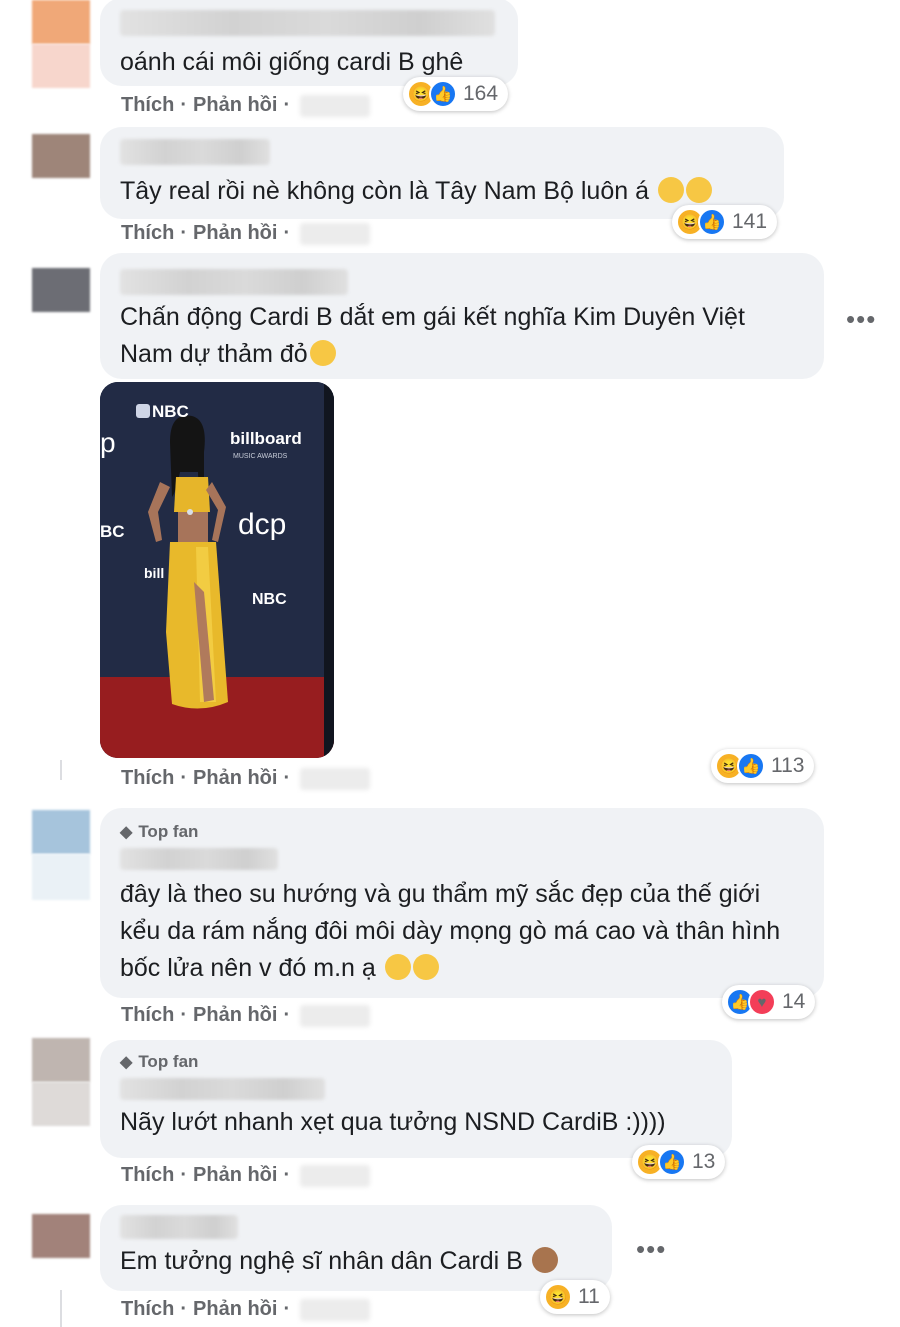 The image size is (900, 1327). I want to click on comment-bubble: oánh cái môi giống cardi B ghê, so click(309, 43).